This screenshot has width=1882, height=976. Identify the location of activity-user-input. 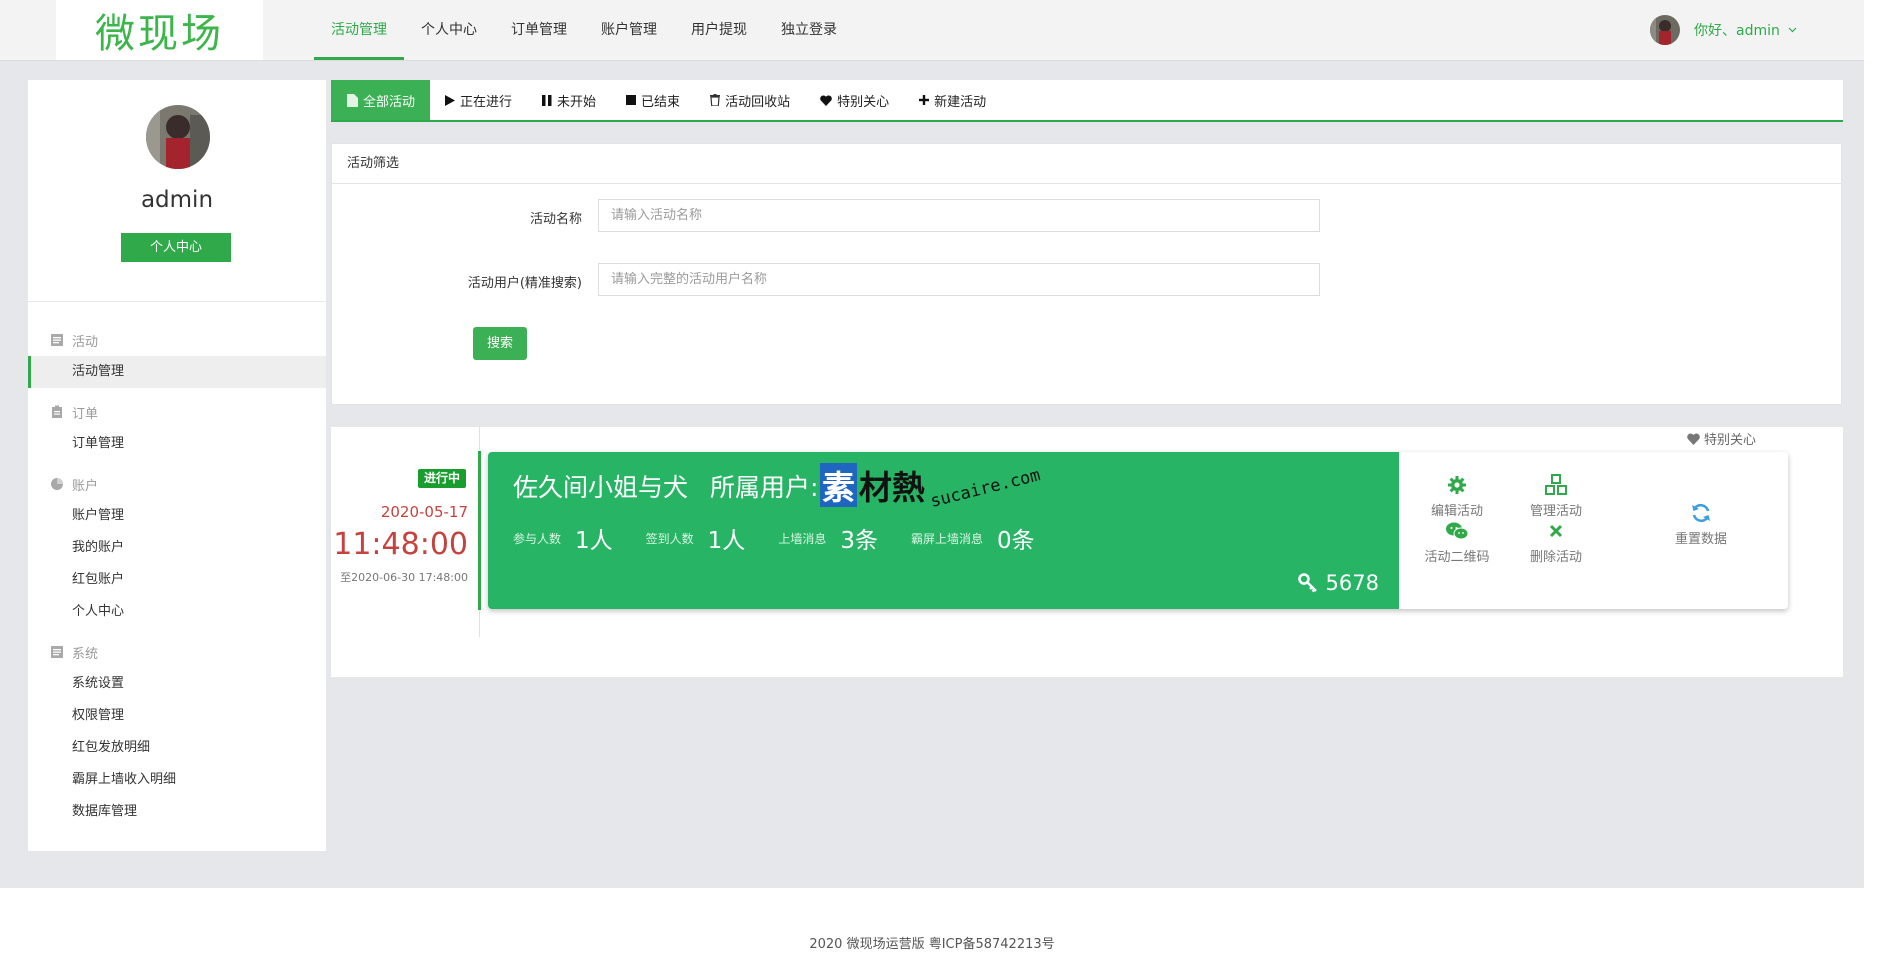
(959, 279).